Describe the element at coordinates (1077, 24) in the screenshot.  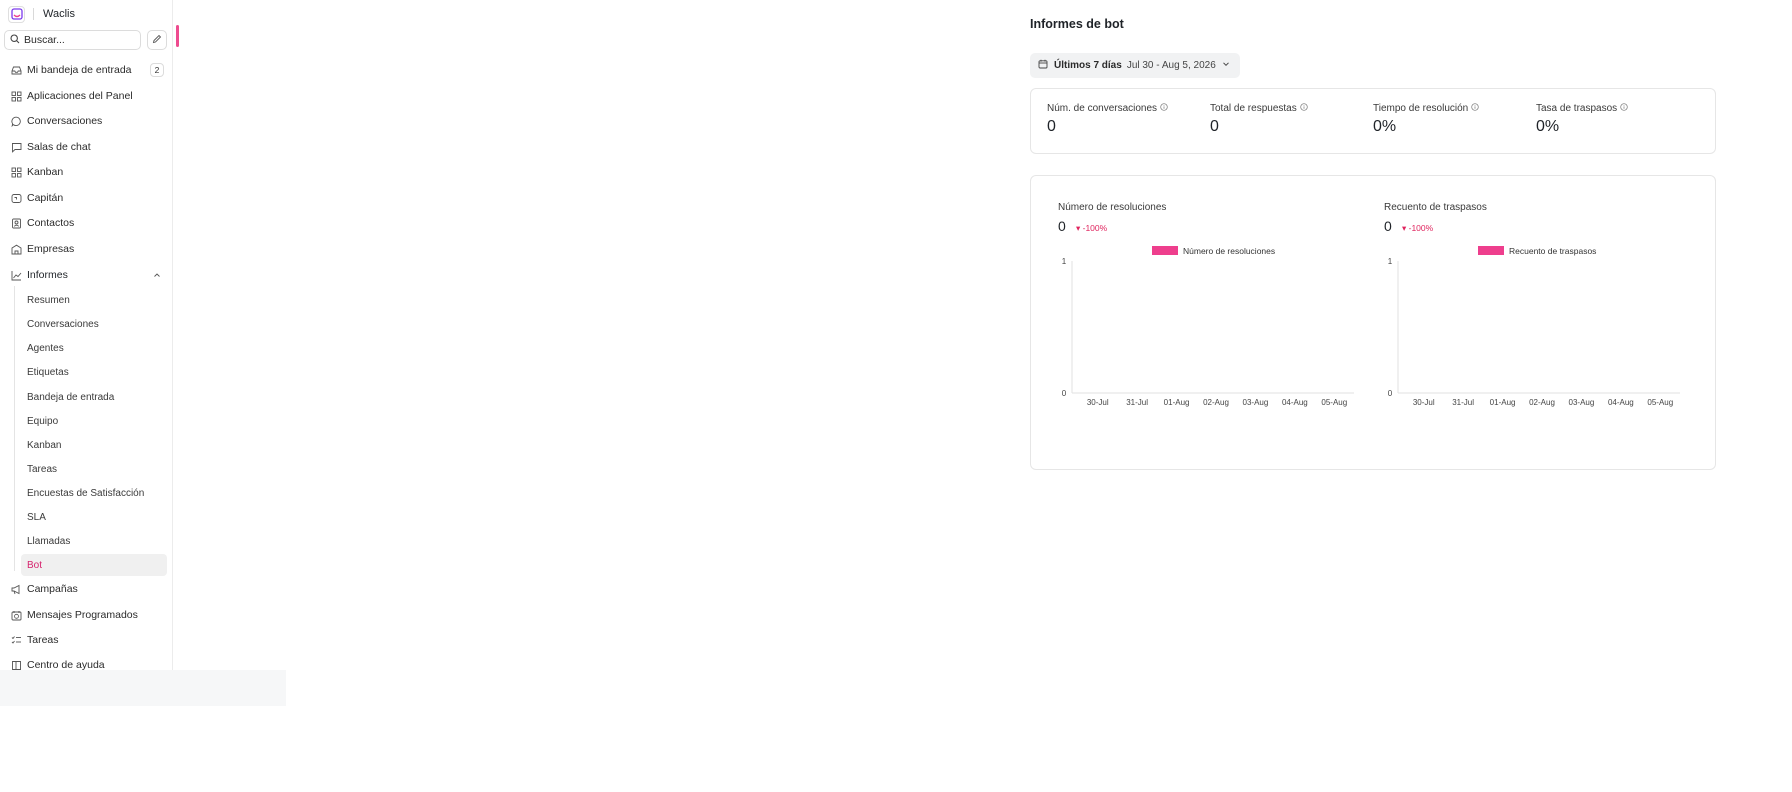
I see `page-title: Informes de bot` at that location.